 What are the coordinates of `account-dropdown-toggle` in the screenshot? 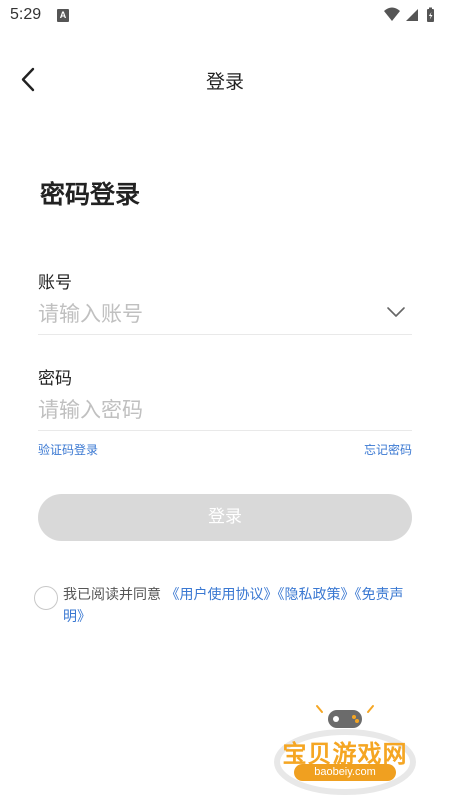 It's located at (396, 312).